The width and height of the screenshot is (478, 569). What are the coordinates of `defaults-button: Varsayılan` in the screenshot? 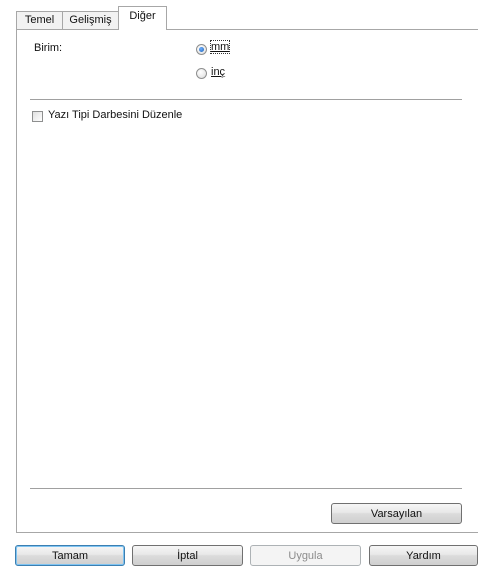 It's located at (396, 513).